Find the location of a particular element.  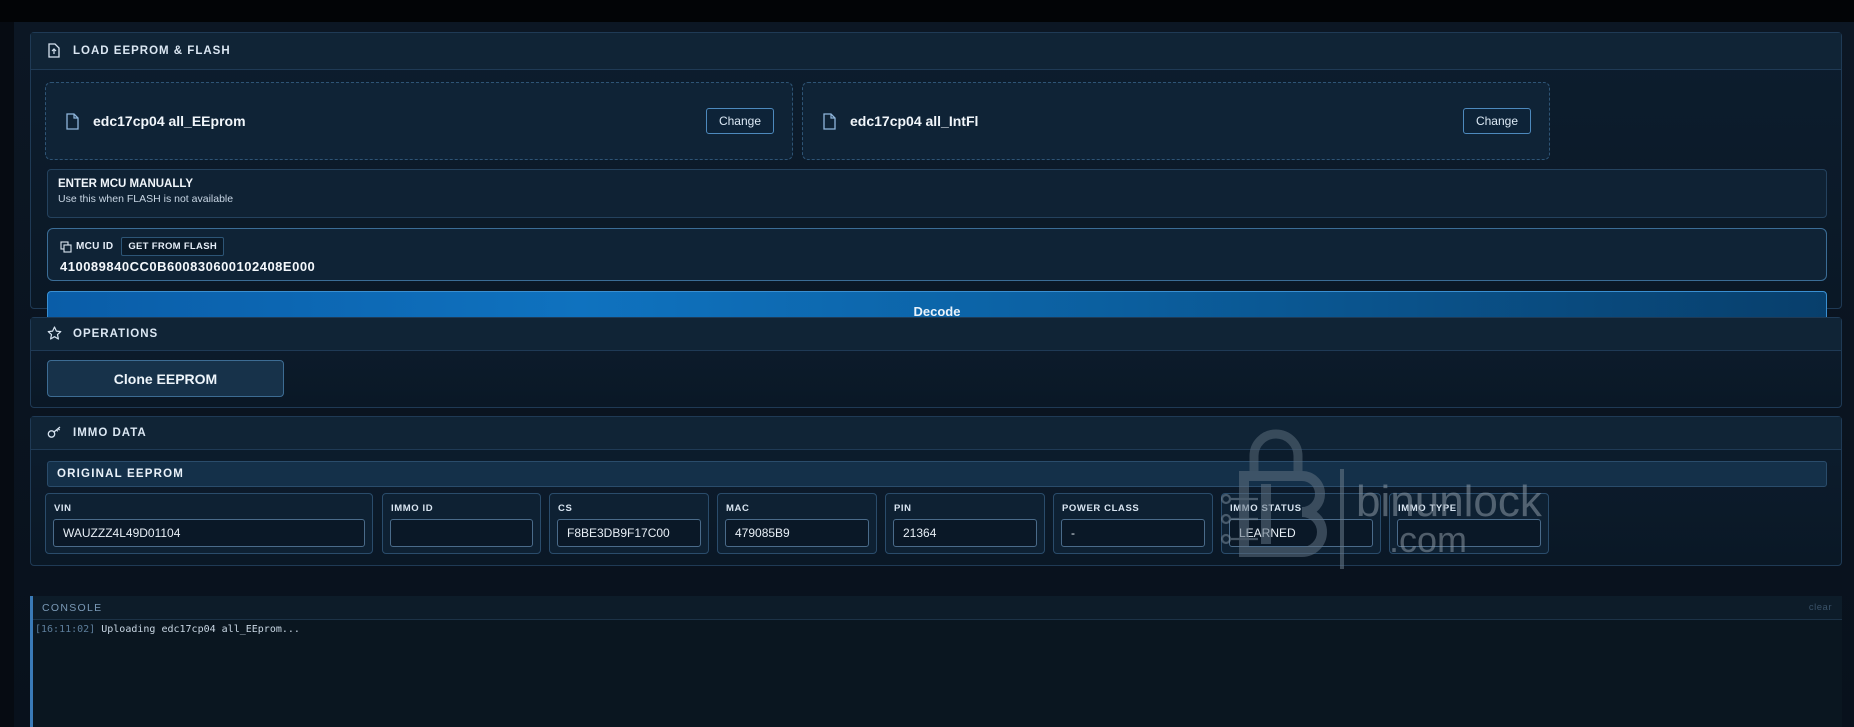

pin-field: PIN 21364 is located at coordinates (965, 523).